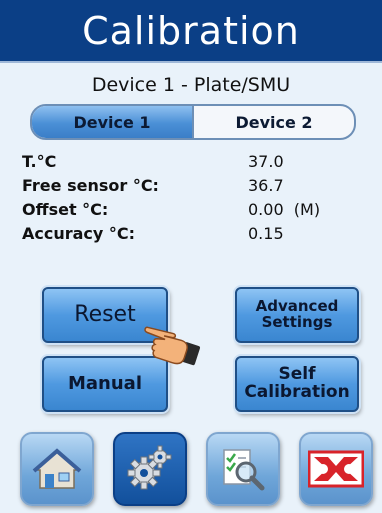  I want to click on nav-home-button, so click(57, 469).